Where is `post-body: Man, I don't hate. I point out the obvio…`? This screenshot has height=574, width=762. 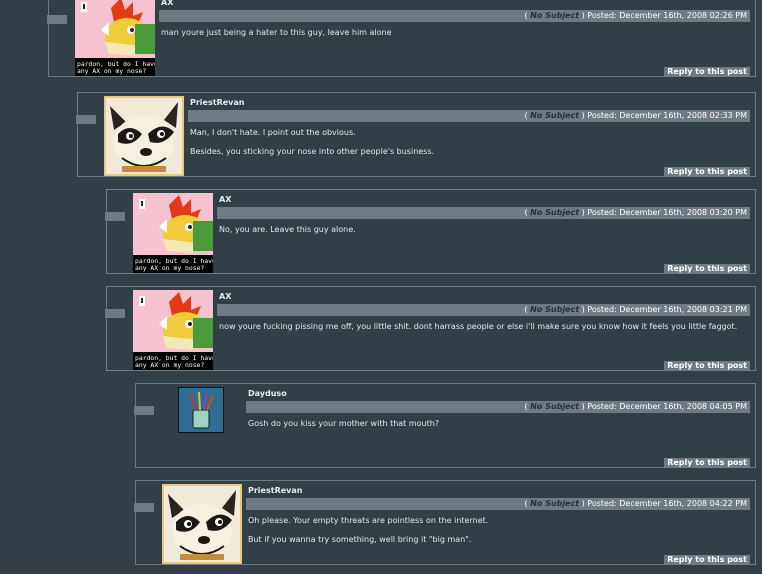
post-body: Man, I don't hate. I point out the obvio… is located at coordinates (312, 142).